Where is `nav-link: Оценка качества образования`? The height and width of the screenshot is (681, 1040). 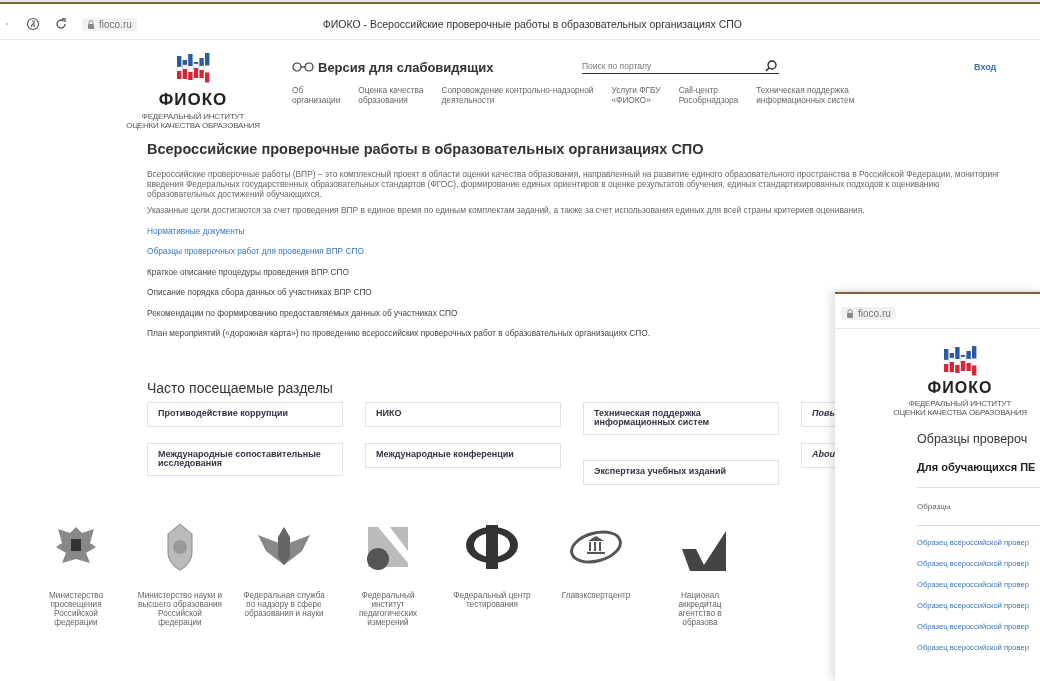
nav-link: Оценка качества образования is located at coordinates (391, 96).